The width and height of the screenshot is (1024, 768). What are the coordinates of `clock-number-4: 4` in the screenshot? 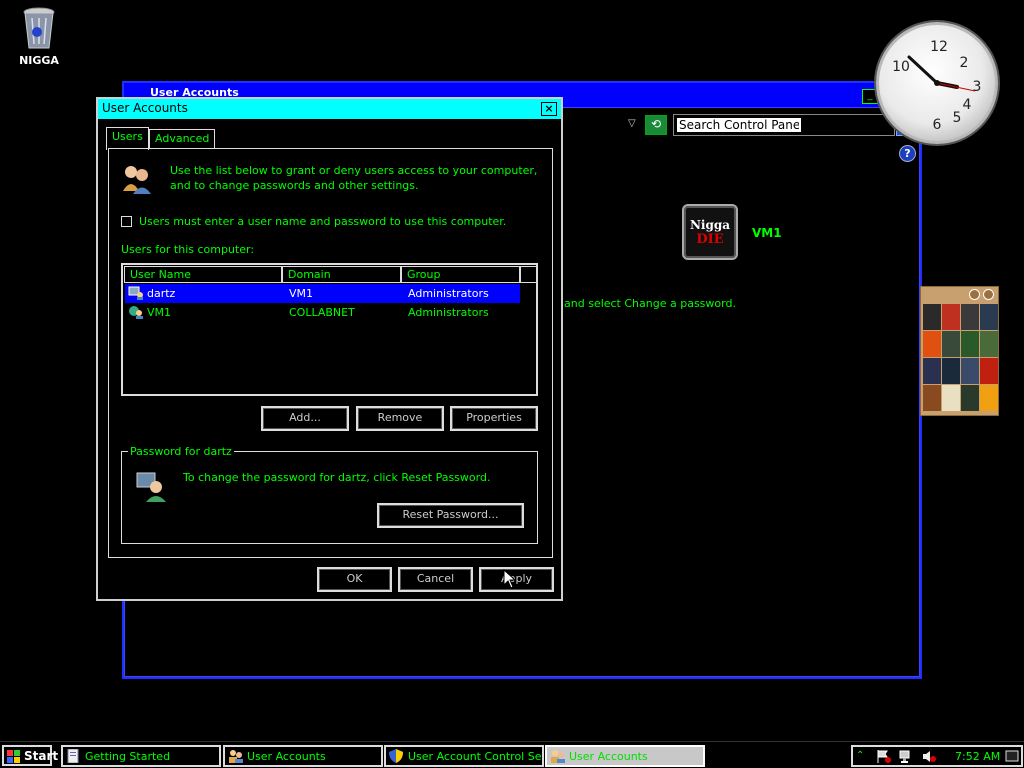 It's located at (967, 105).